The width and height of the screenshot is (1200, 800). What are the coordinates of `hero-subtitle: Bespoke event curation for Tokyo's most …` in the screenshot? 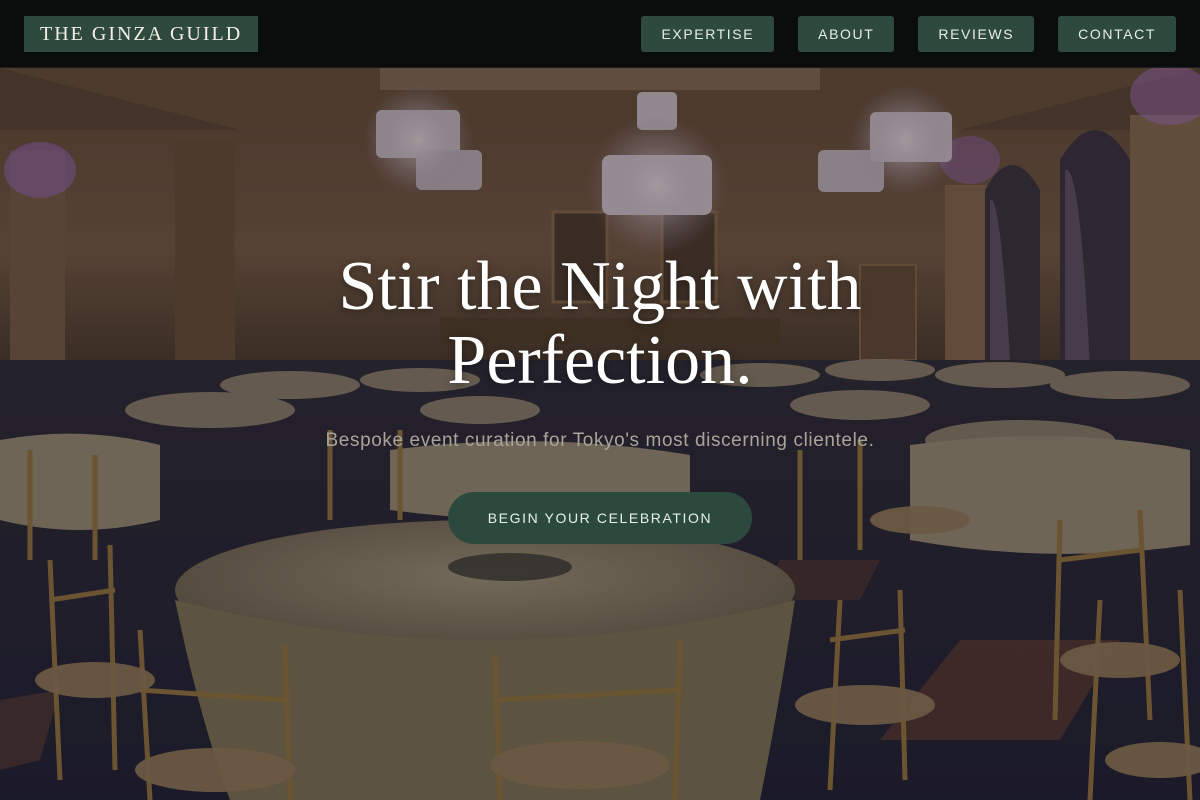 It's located at (600, 440).